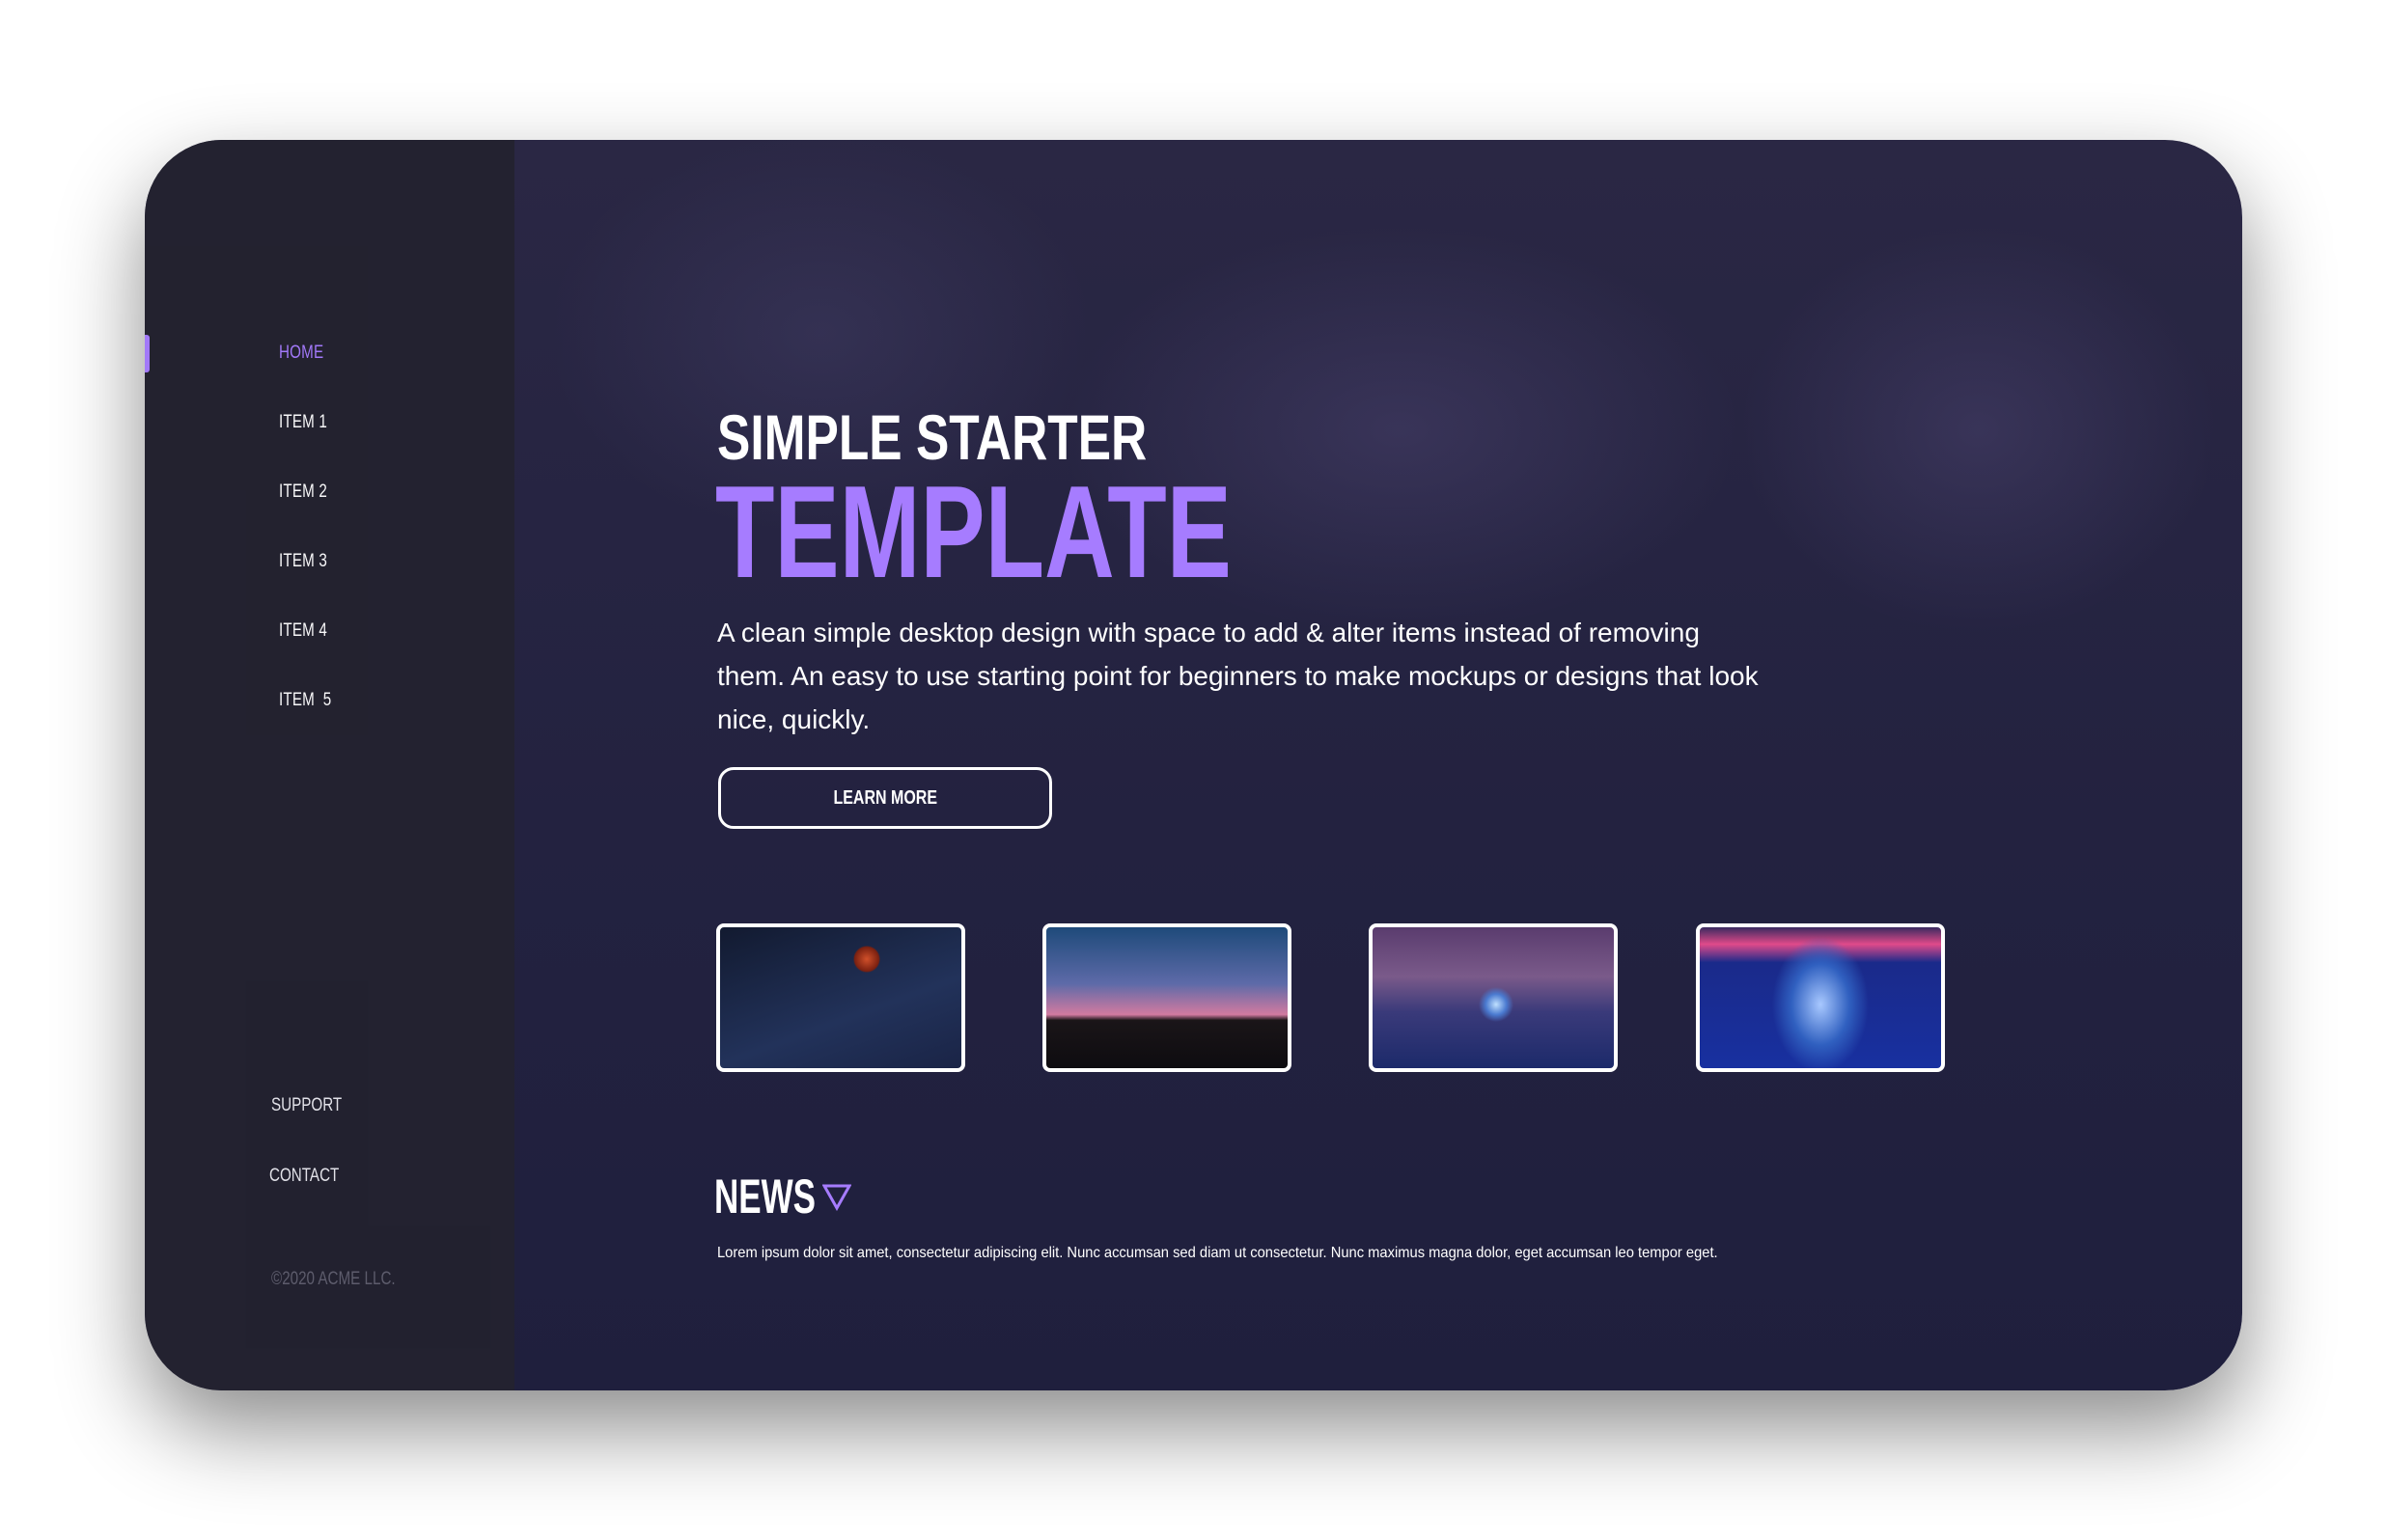 This screenshot has height=1540, width=2387. What do you see at coordinates (303, 561) in the screenshot?
I see `nav-item-3: ITEM 3` at bounding box center [303, 561].